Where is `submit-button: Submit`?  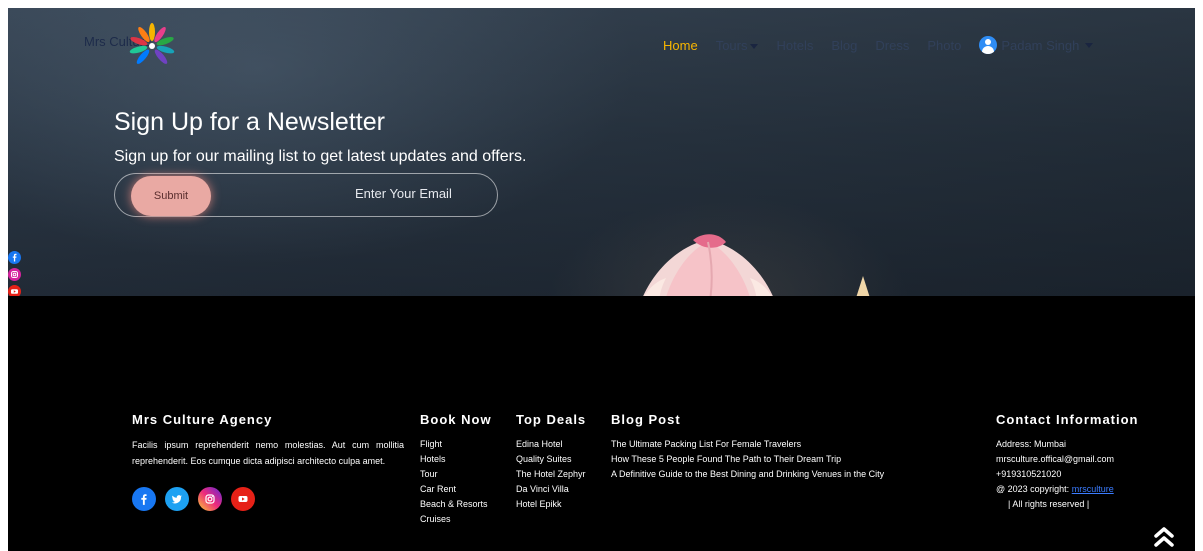 submit-button: Submit is located at coordinates (171, 196).